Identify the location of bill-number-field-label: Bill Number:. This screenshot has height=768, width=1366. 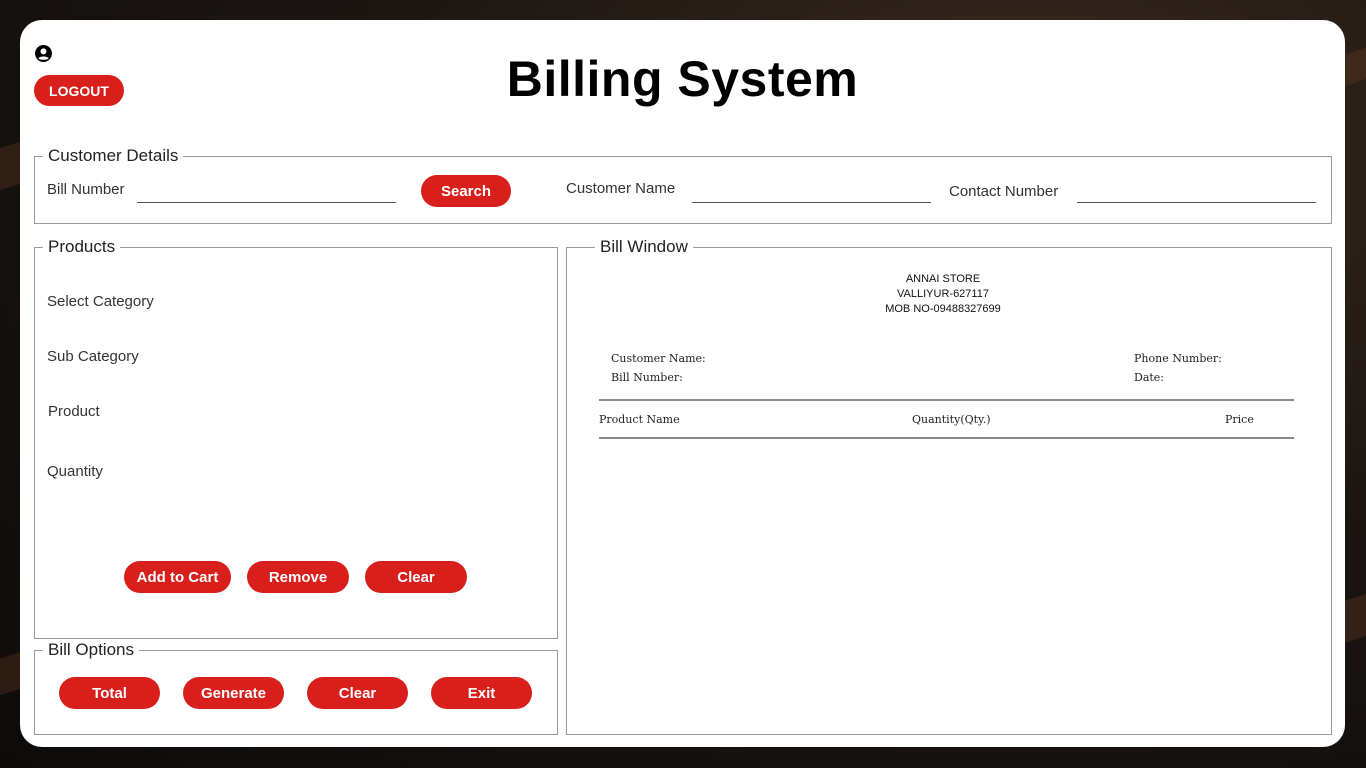
(647, 377).